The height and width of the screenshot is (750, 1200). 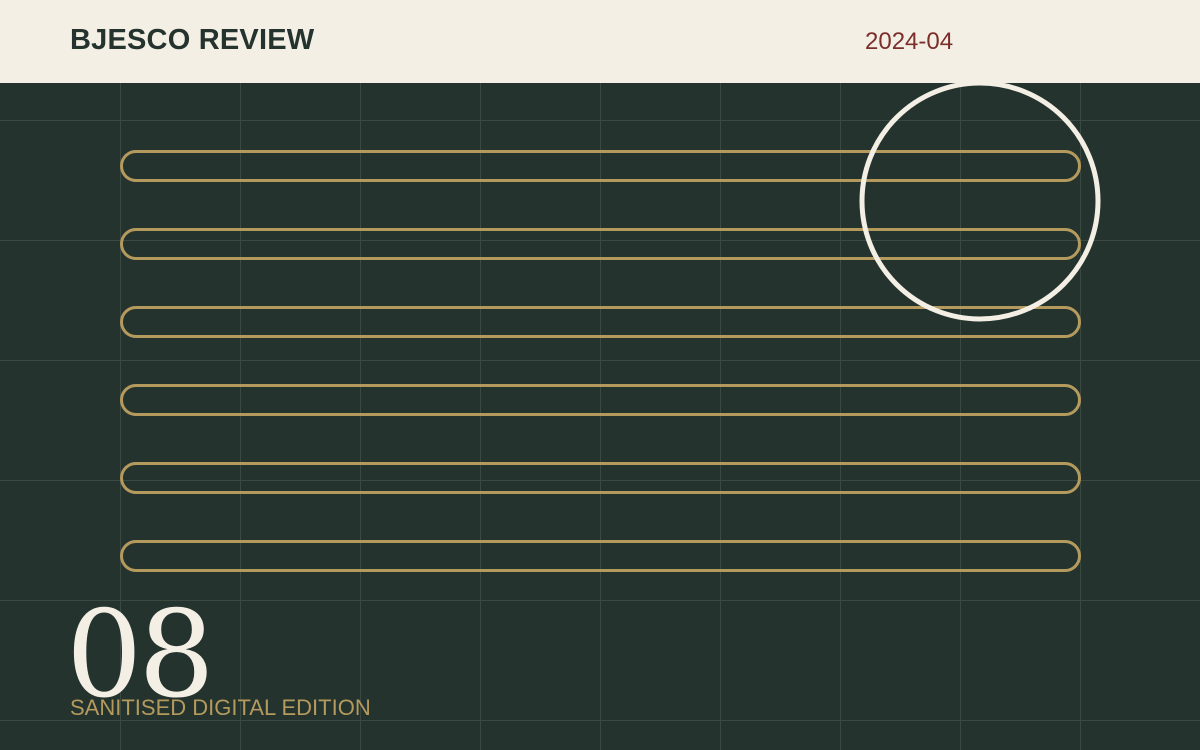 I want to click on edition-label: SANITISED DIGITAL EDITION, so click(x=220, y=707).